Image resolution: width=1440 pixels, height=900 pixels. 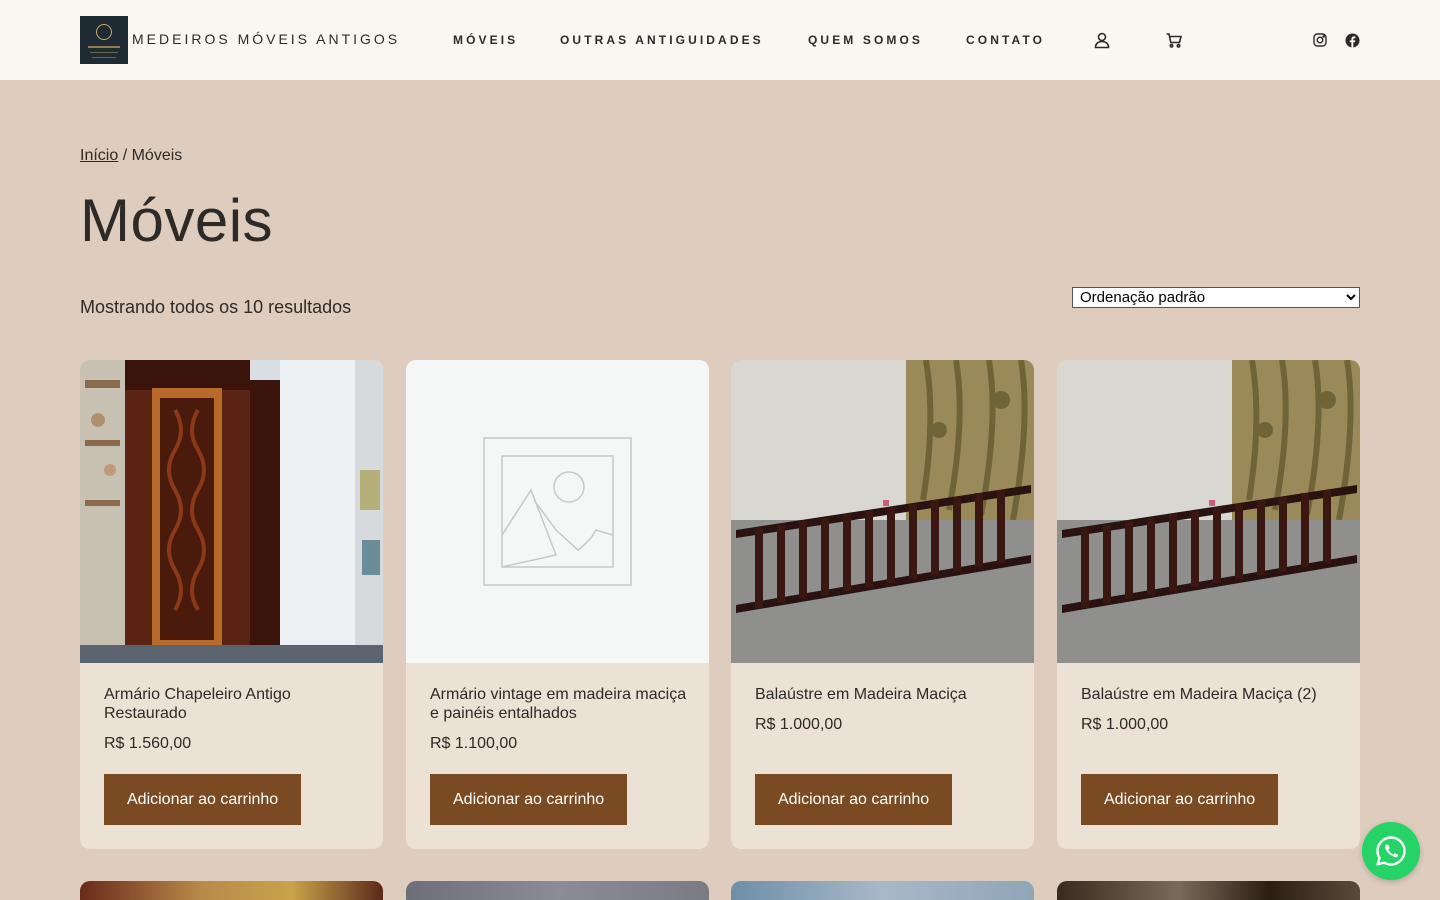 What do you see at coordinates (99, 155) in the screenshot?
I see `breadcrumb-home-link: Início` at bounding box center [99, 155].